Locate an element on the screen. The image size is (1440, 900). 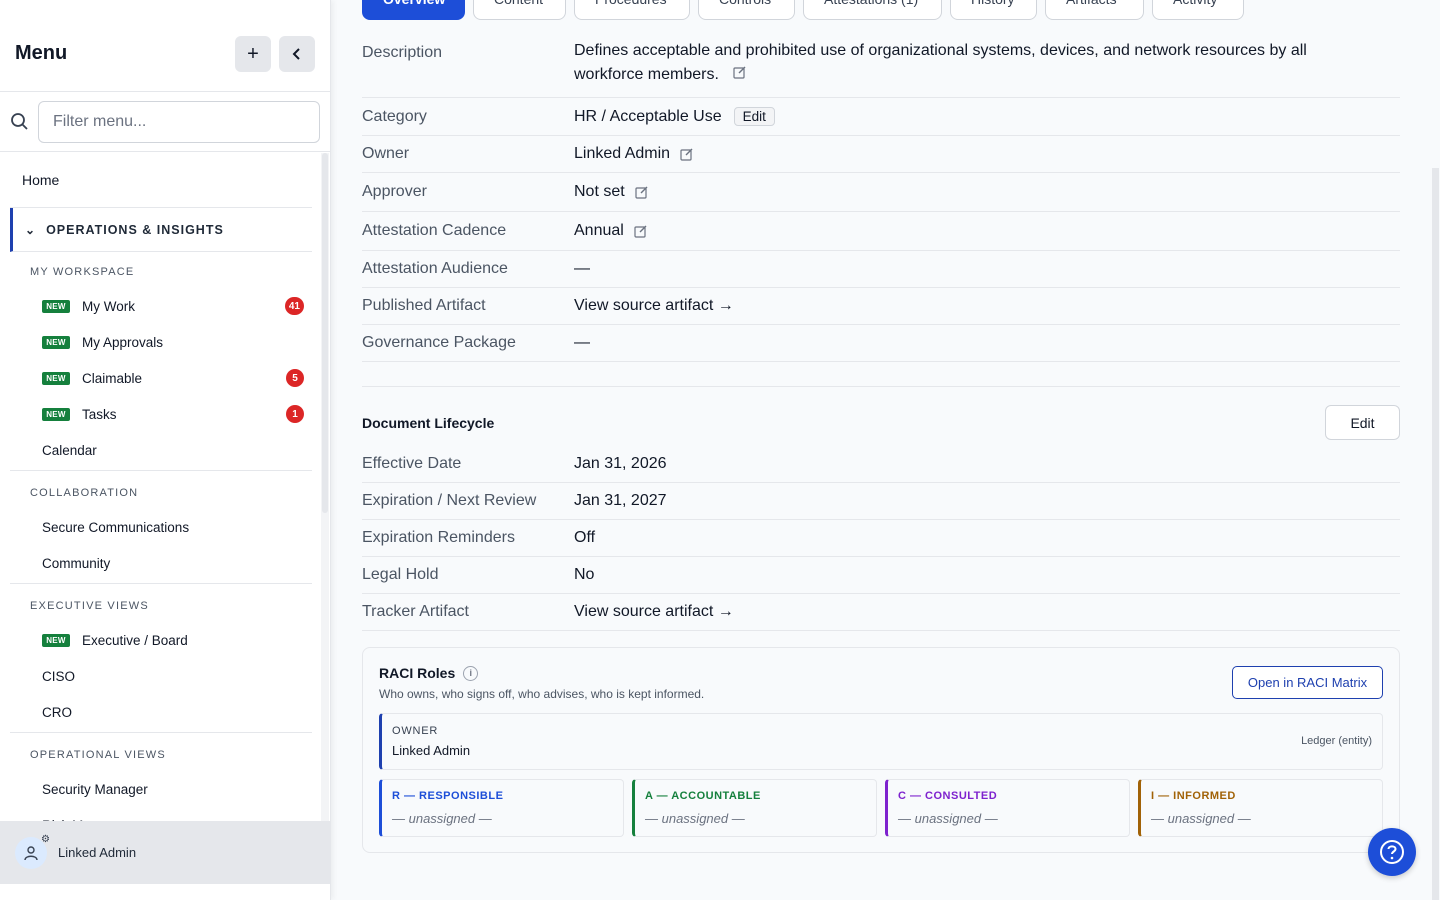
role-label: C — CONSULTED is located at coordinates (948, 796).